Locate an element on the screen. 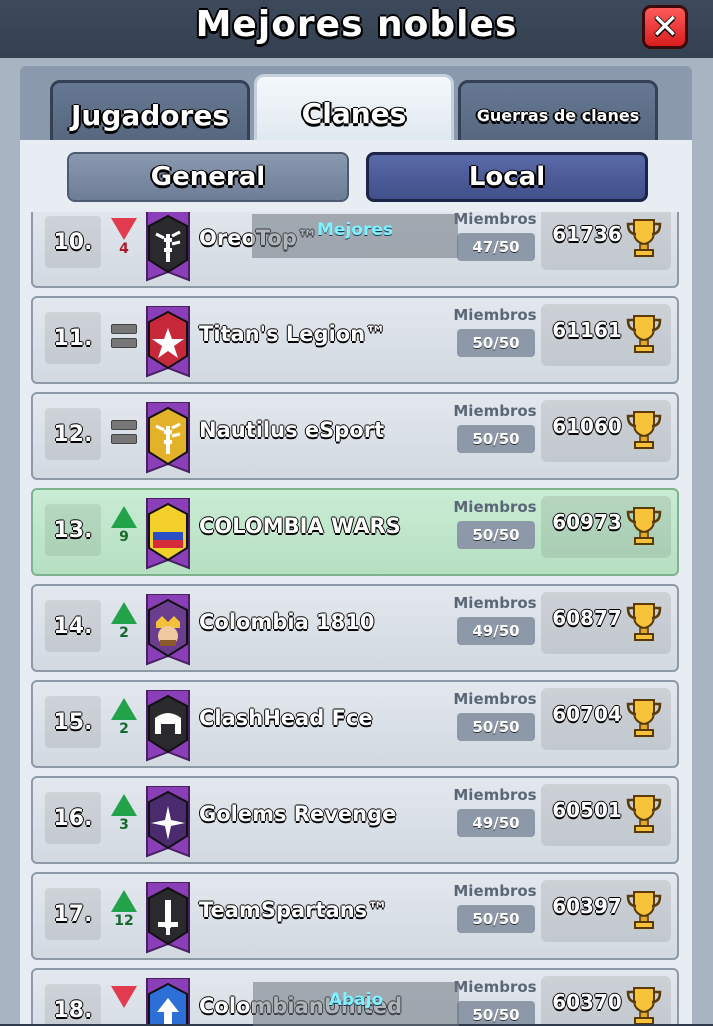  clan-name: TeamSpartans™ is located at coordinates (293, 910).